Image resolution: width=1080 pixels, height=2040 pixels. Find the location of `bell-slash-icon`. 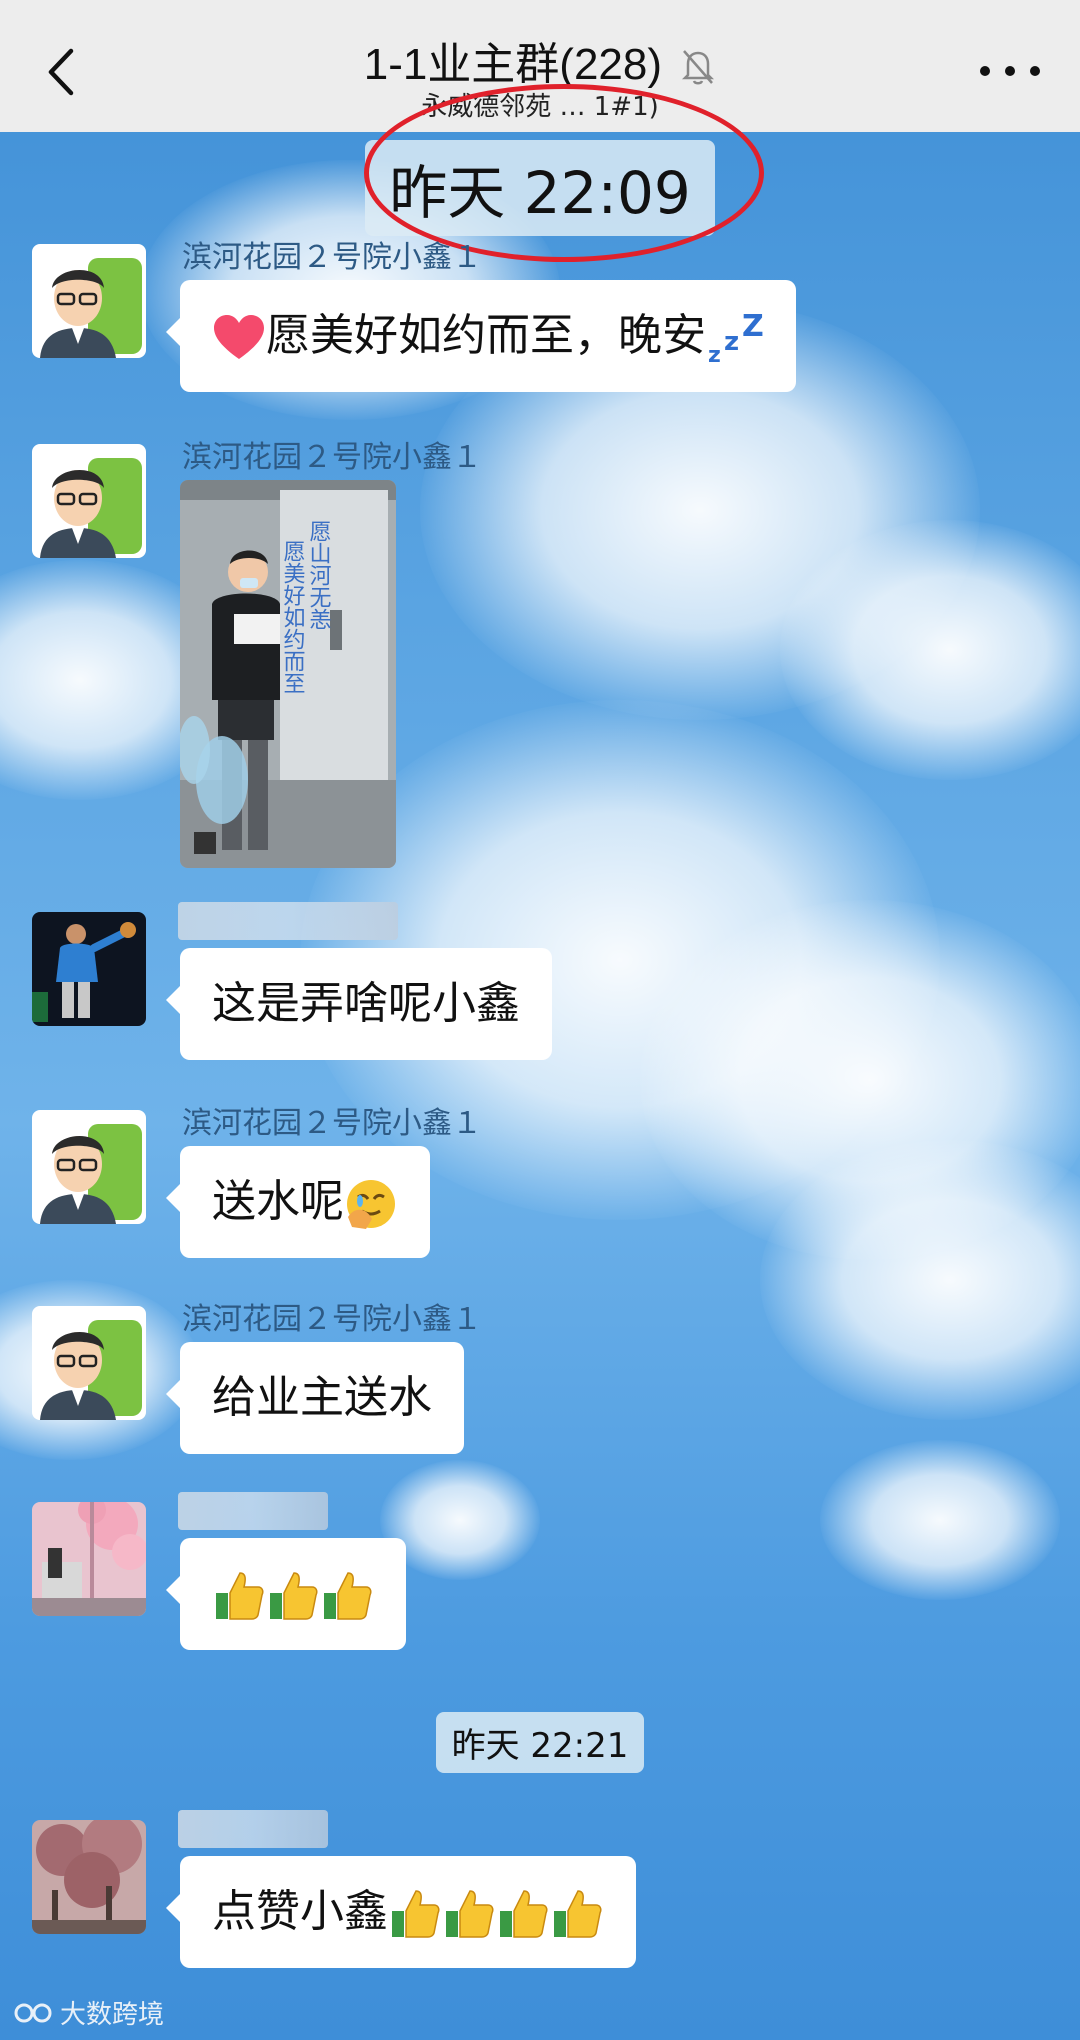

bell-slash-icon is located at coordinates (698, 67).